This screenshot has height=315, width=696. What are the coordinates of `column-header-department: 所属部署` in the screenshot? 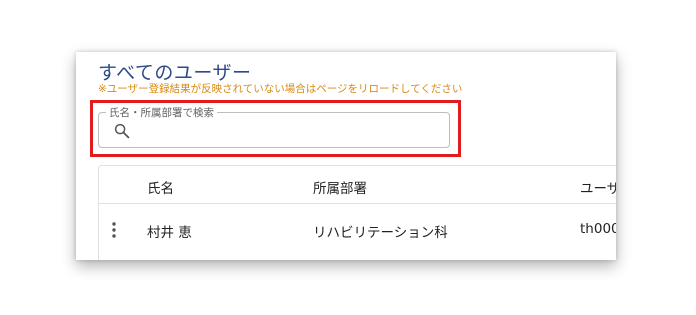 It's located at (340, 187).